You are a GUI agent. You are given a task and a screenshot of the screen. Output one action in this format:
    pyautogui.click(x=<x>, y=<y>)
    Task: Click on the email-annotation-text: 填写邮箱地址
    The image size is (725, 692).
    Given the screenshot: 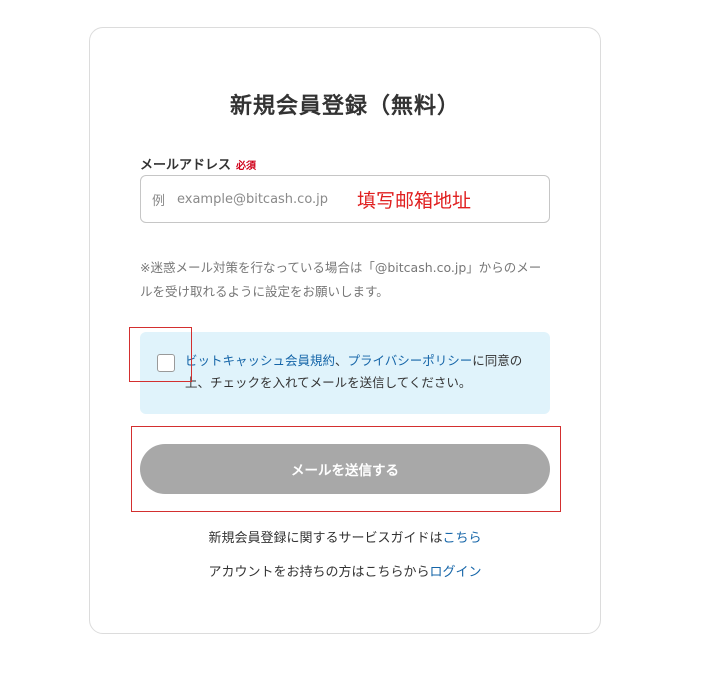 What is the action you would take?
    pyautogui.click(x=414, y=201)
    